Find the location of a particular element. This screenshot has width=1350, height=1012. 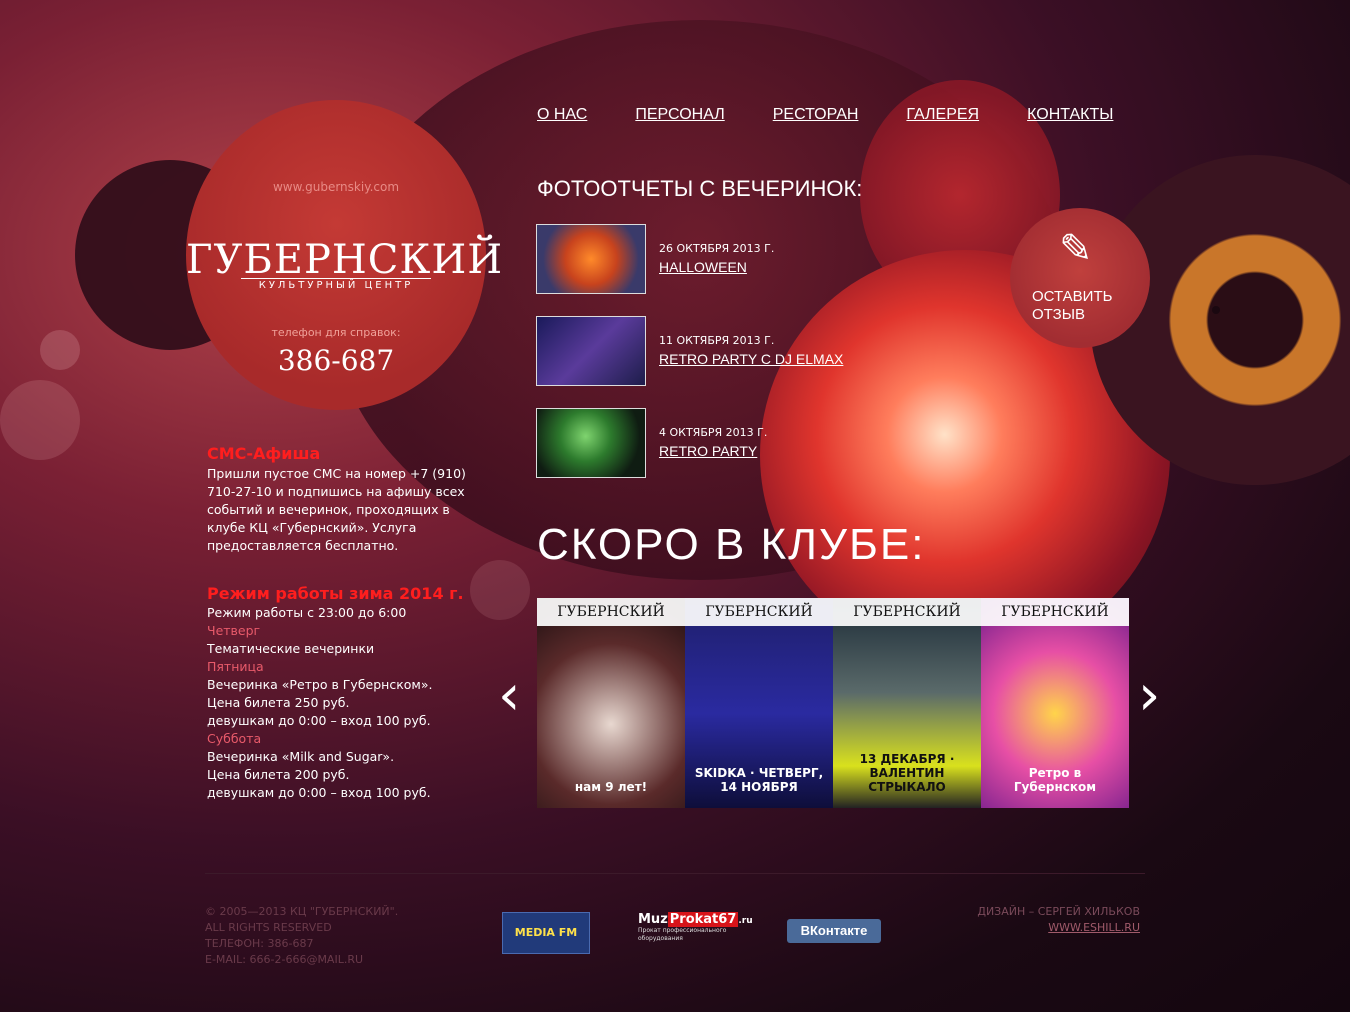

footer-line: E-MAIL: 666-2-666@MAIL.RU is located at coordinates (284, 959).